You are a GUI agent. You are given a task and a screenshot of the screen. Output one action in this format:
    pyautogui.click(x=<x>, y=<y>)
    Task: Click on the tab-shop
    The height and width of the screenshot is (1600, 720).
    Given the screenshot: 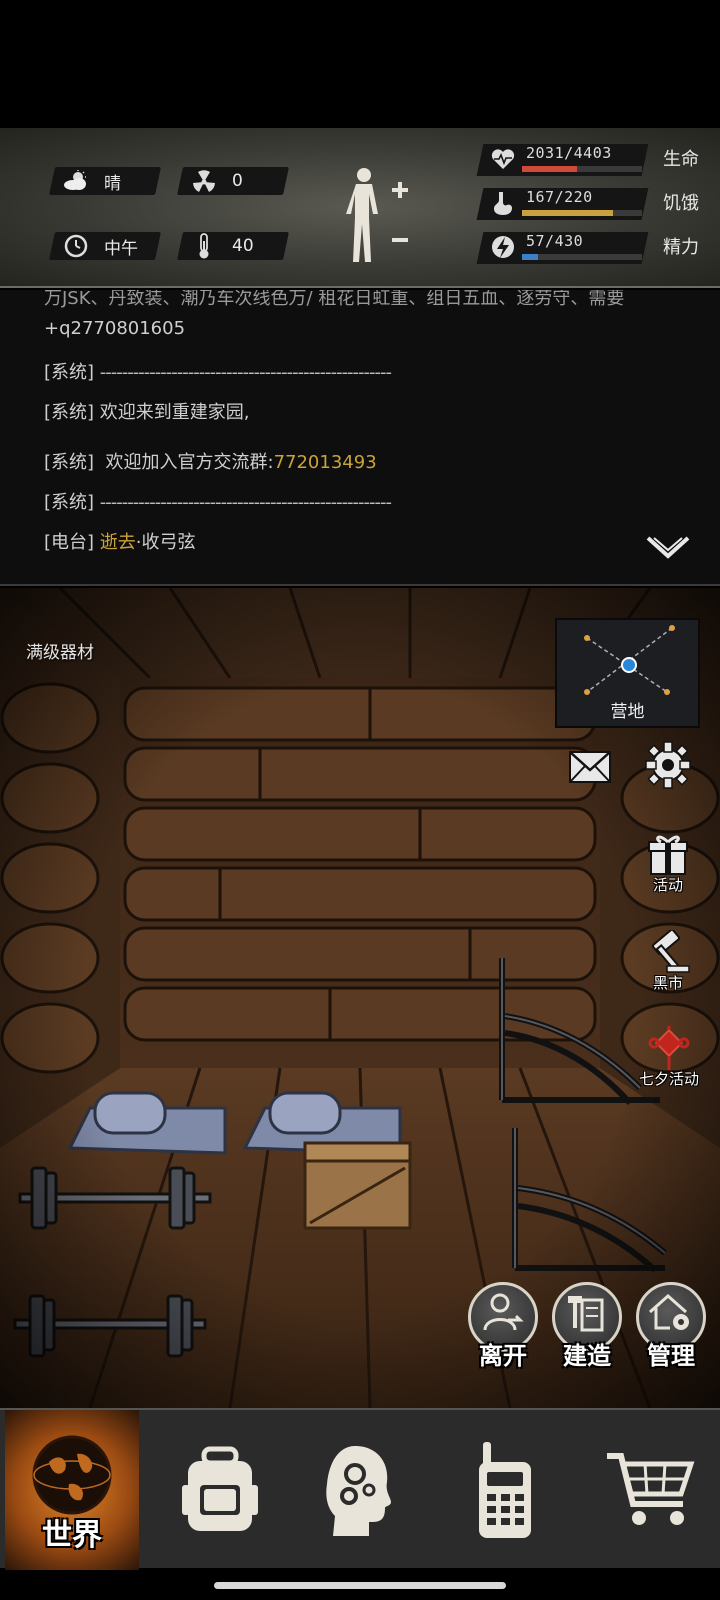 What is the action you would take?
    pyautogui.click(x=650, y=1490)
    